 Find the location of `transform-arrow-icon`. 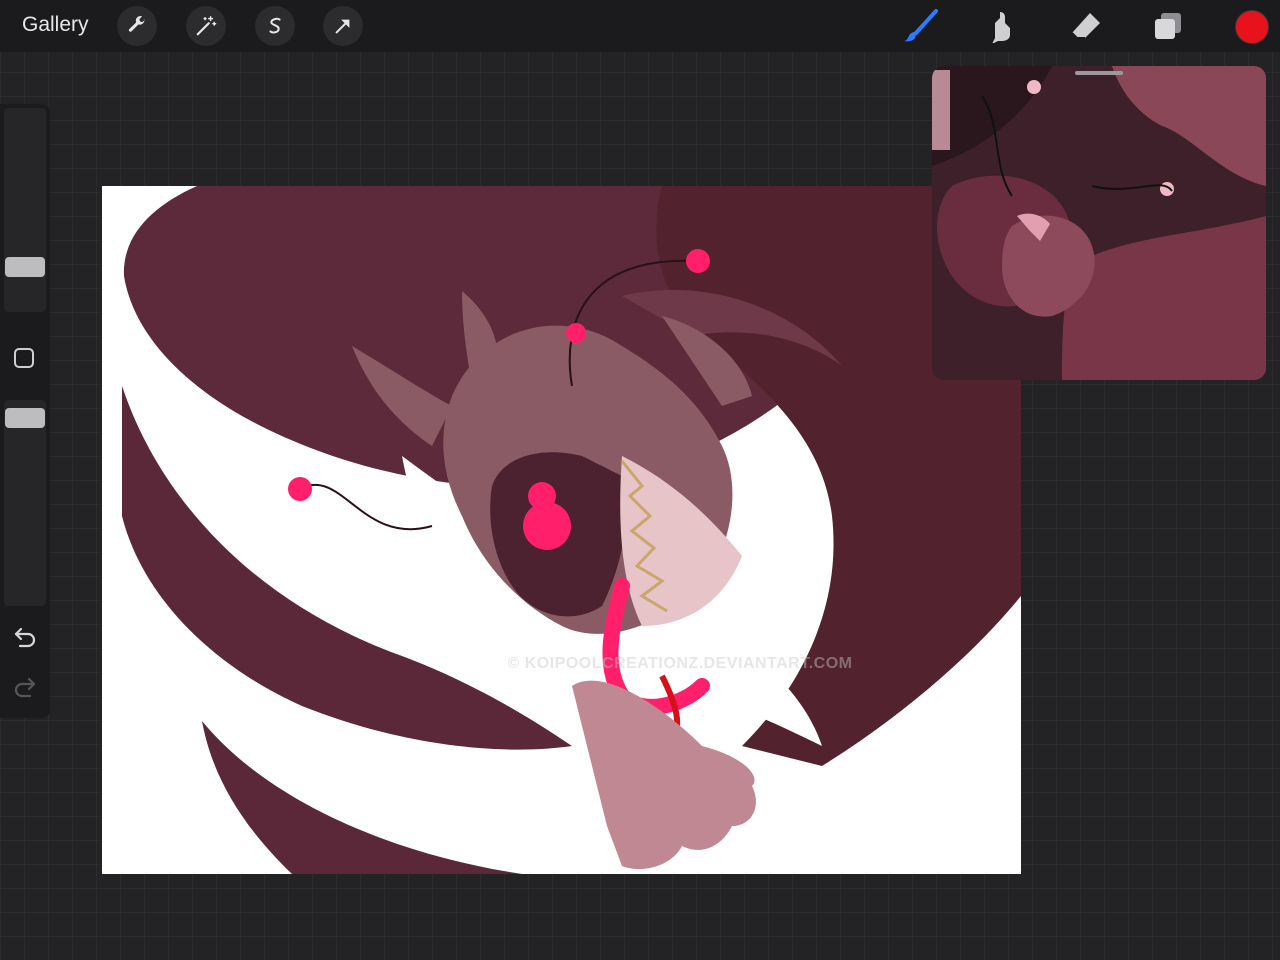

transform-arrow-icon is located at coordinates (343, 26).